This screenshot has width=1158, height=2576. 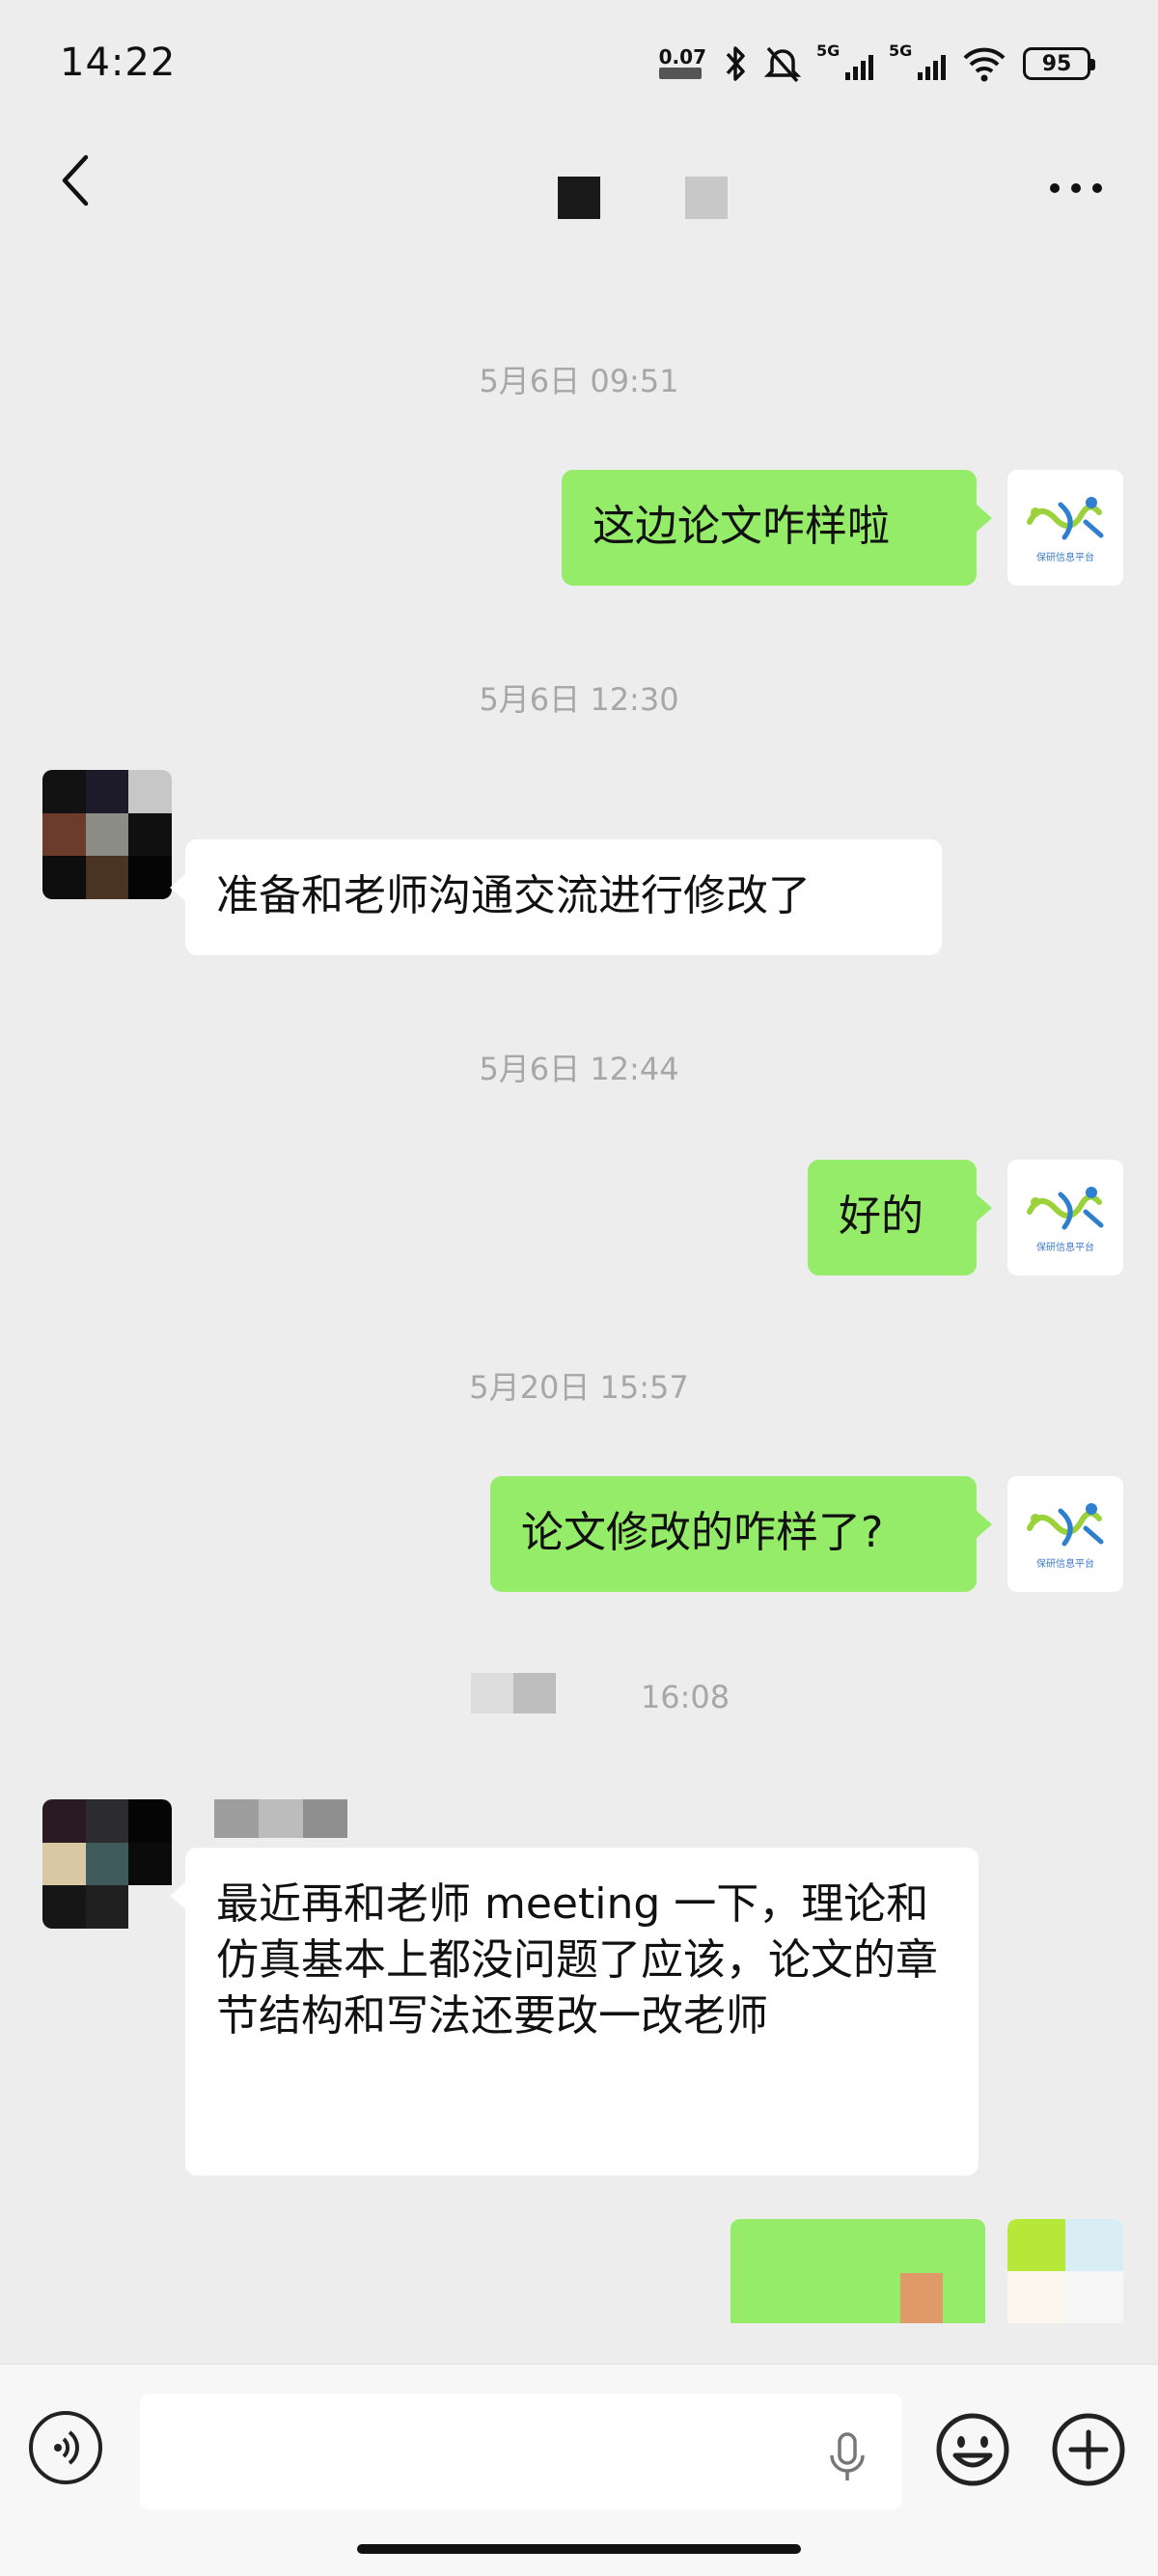 I want to click on network-speed: 0.07, so click(x=682, y=62).